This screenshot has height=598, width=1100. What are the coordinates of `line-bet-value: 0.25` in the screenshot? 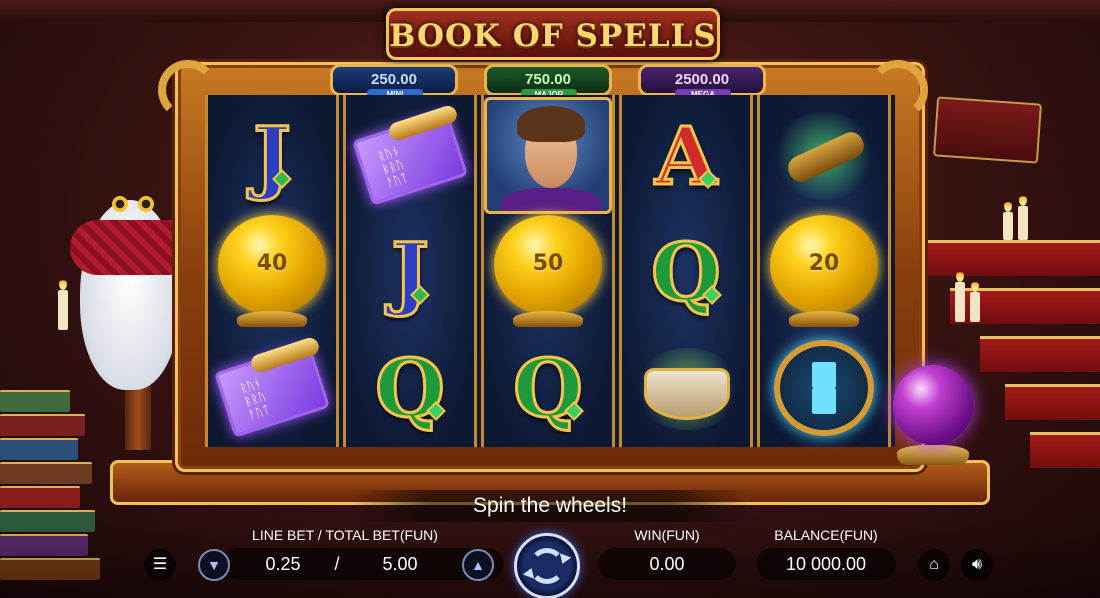 It's located at (283, 564).